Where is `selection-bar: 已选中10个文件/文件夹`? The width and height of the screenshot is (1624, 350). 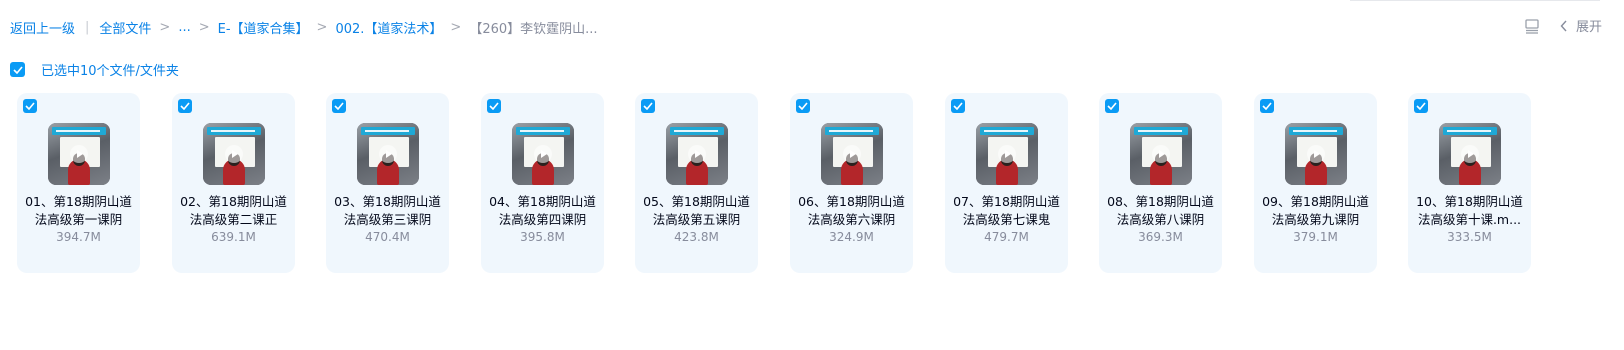 selection-bar: 已选中10个文件/文件夹 is located at coordinates (94, 69).